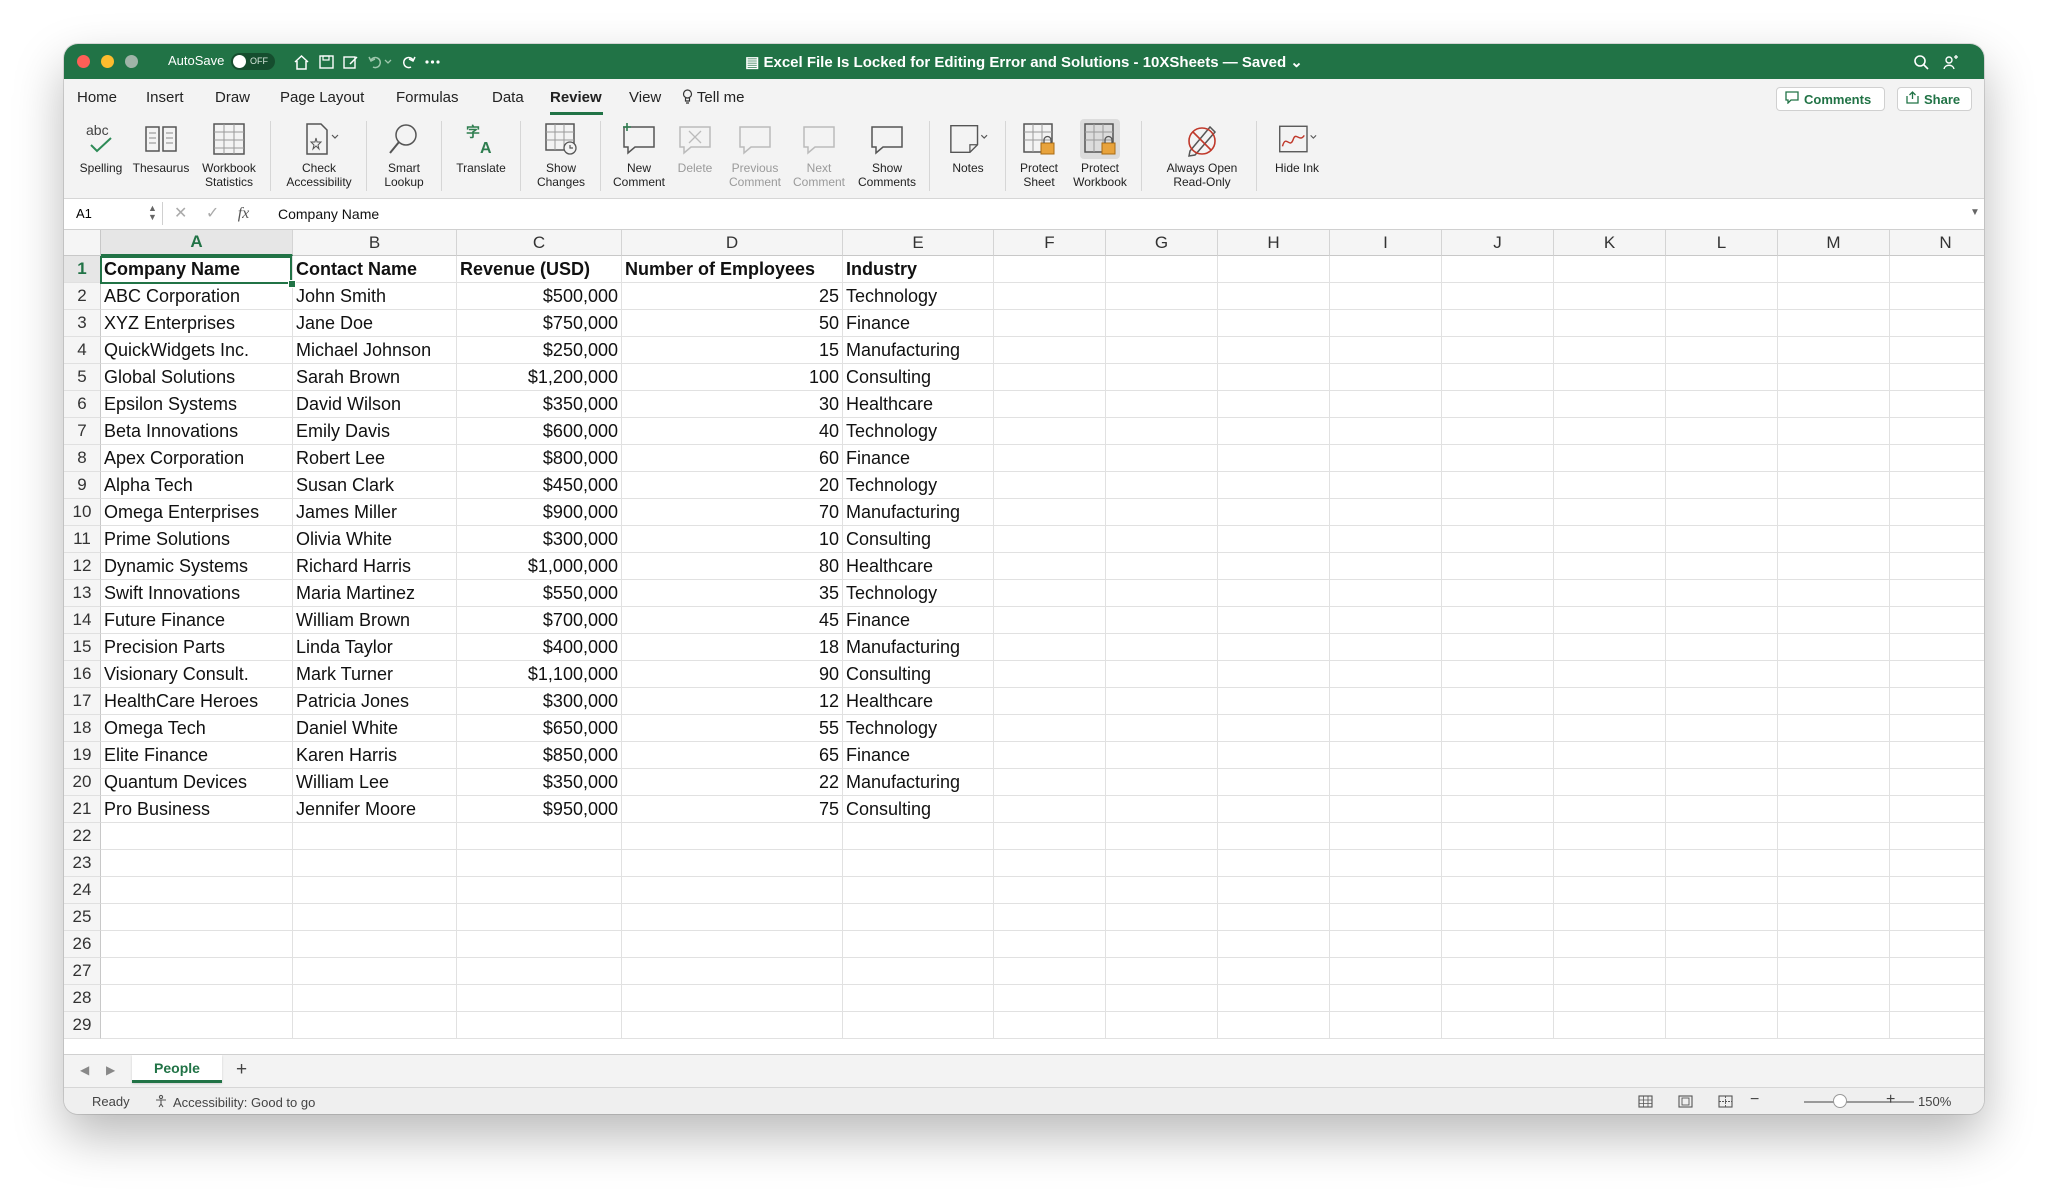  What do you see at coordinates (1937, 243) in the screenshot?
I see `column-header-n: N` at bounding box center [1937, 243].